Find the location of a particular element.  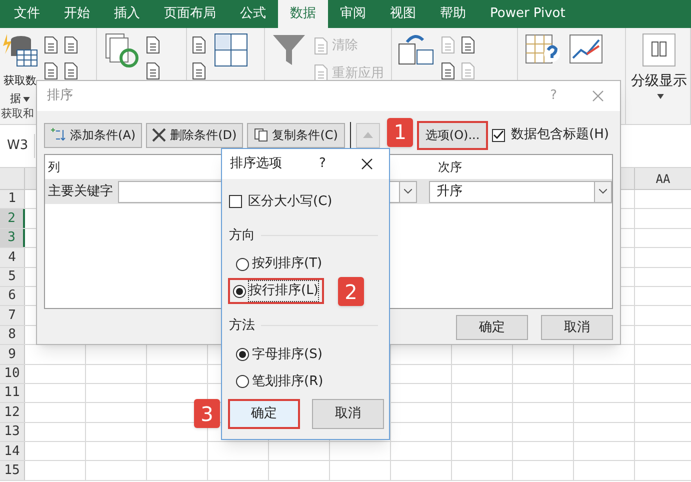

delete-x-icon is located at coordinates (159, 135).